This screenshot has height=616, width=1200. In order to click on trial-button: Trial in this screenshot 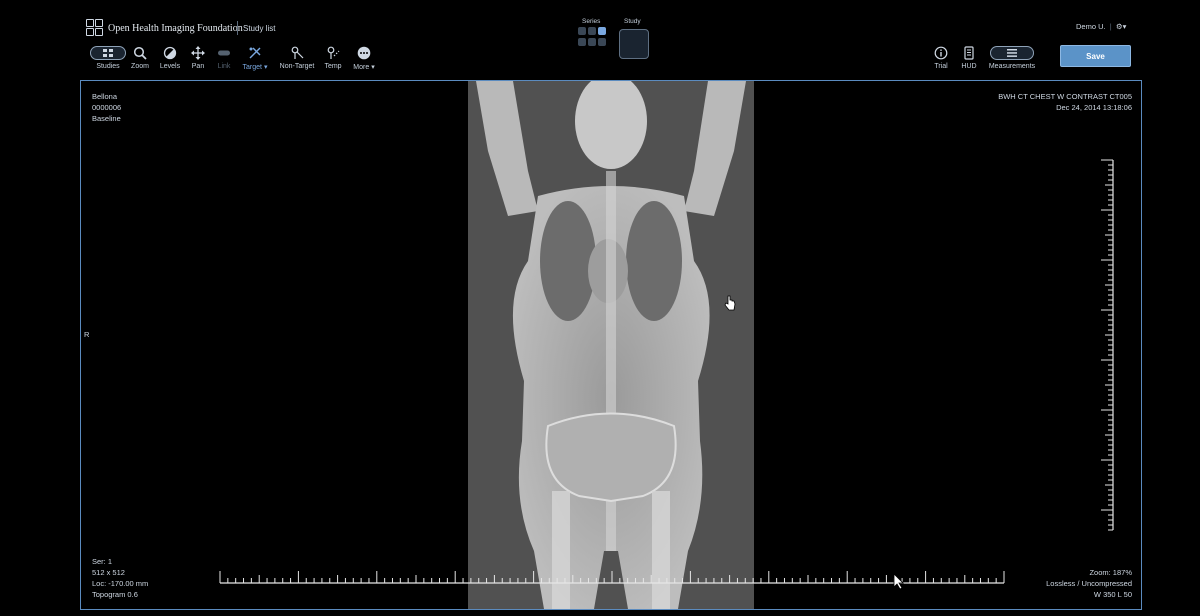, I will do `click(941, 61)`.